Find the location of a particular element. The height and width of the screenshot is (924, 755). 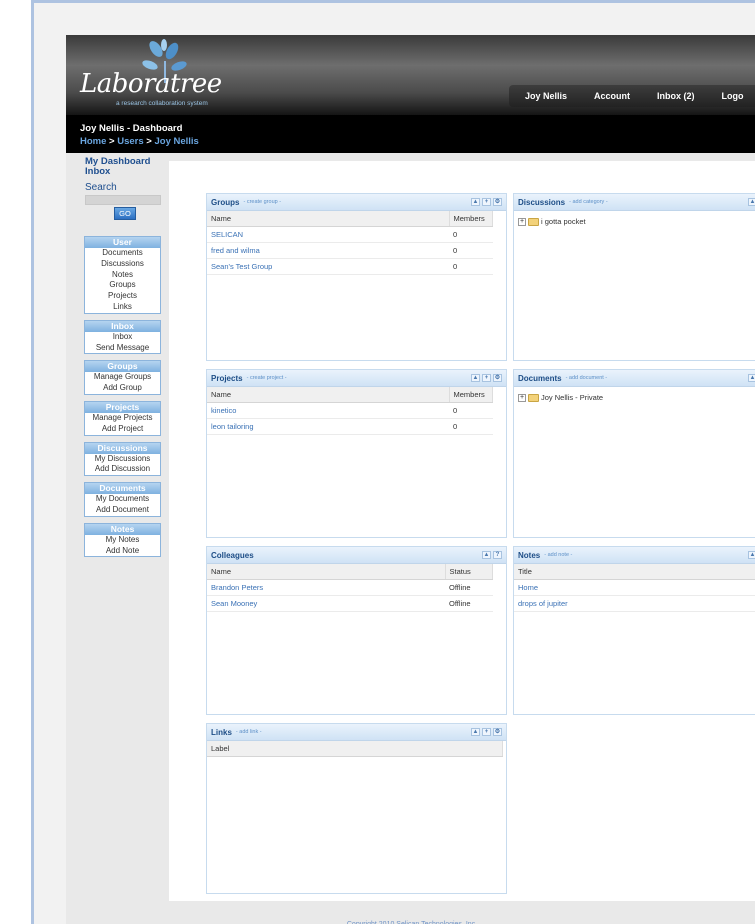

sidebar-item-documents: Documents is located at coordinates (122, 253).